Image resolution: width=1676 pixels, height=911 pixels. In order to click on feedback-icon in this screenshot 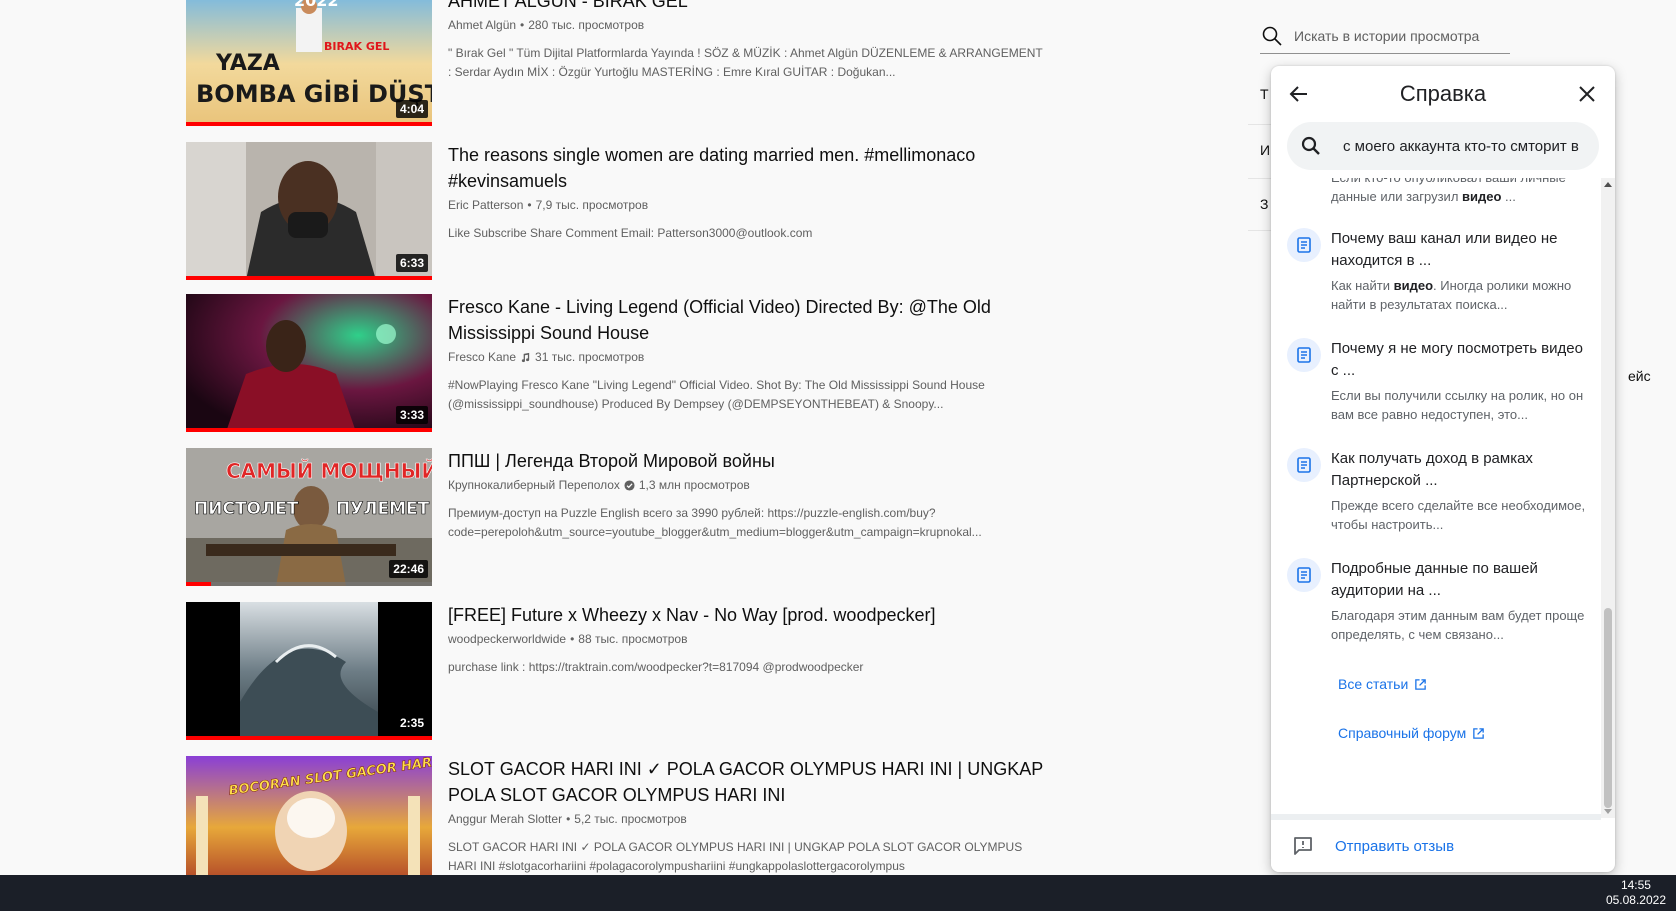, I will do `click(1303, 846)`.